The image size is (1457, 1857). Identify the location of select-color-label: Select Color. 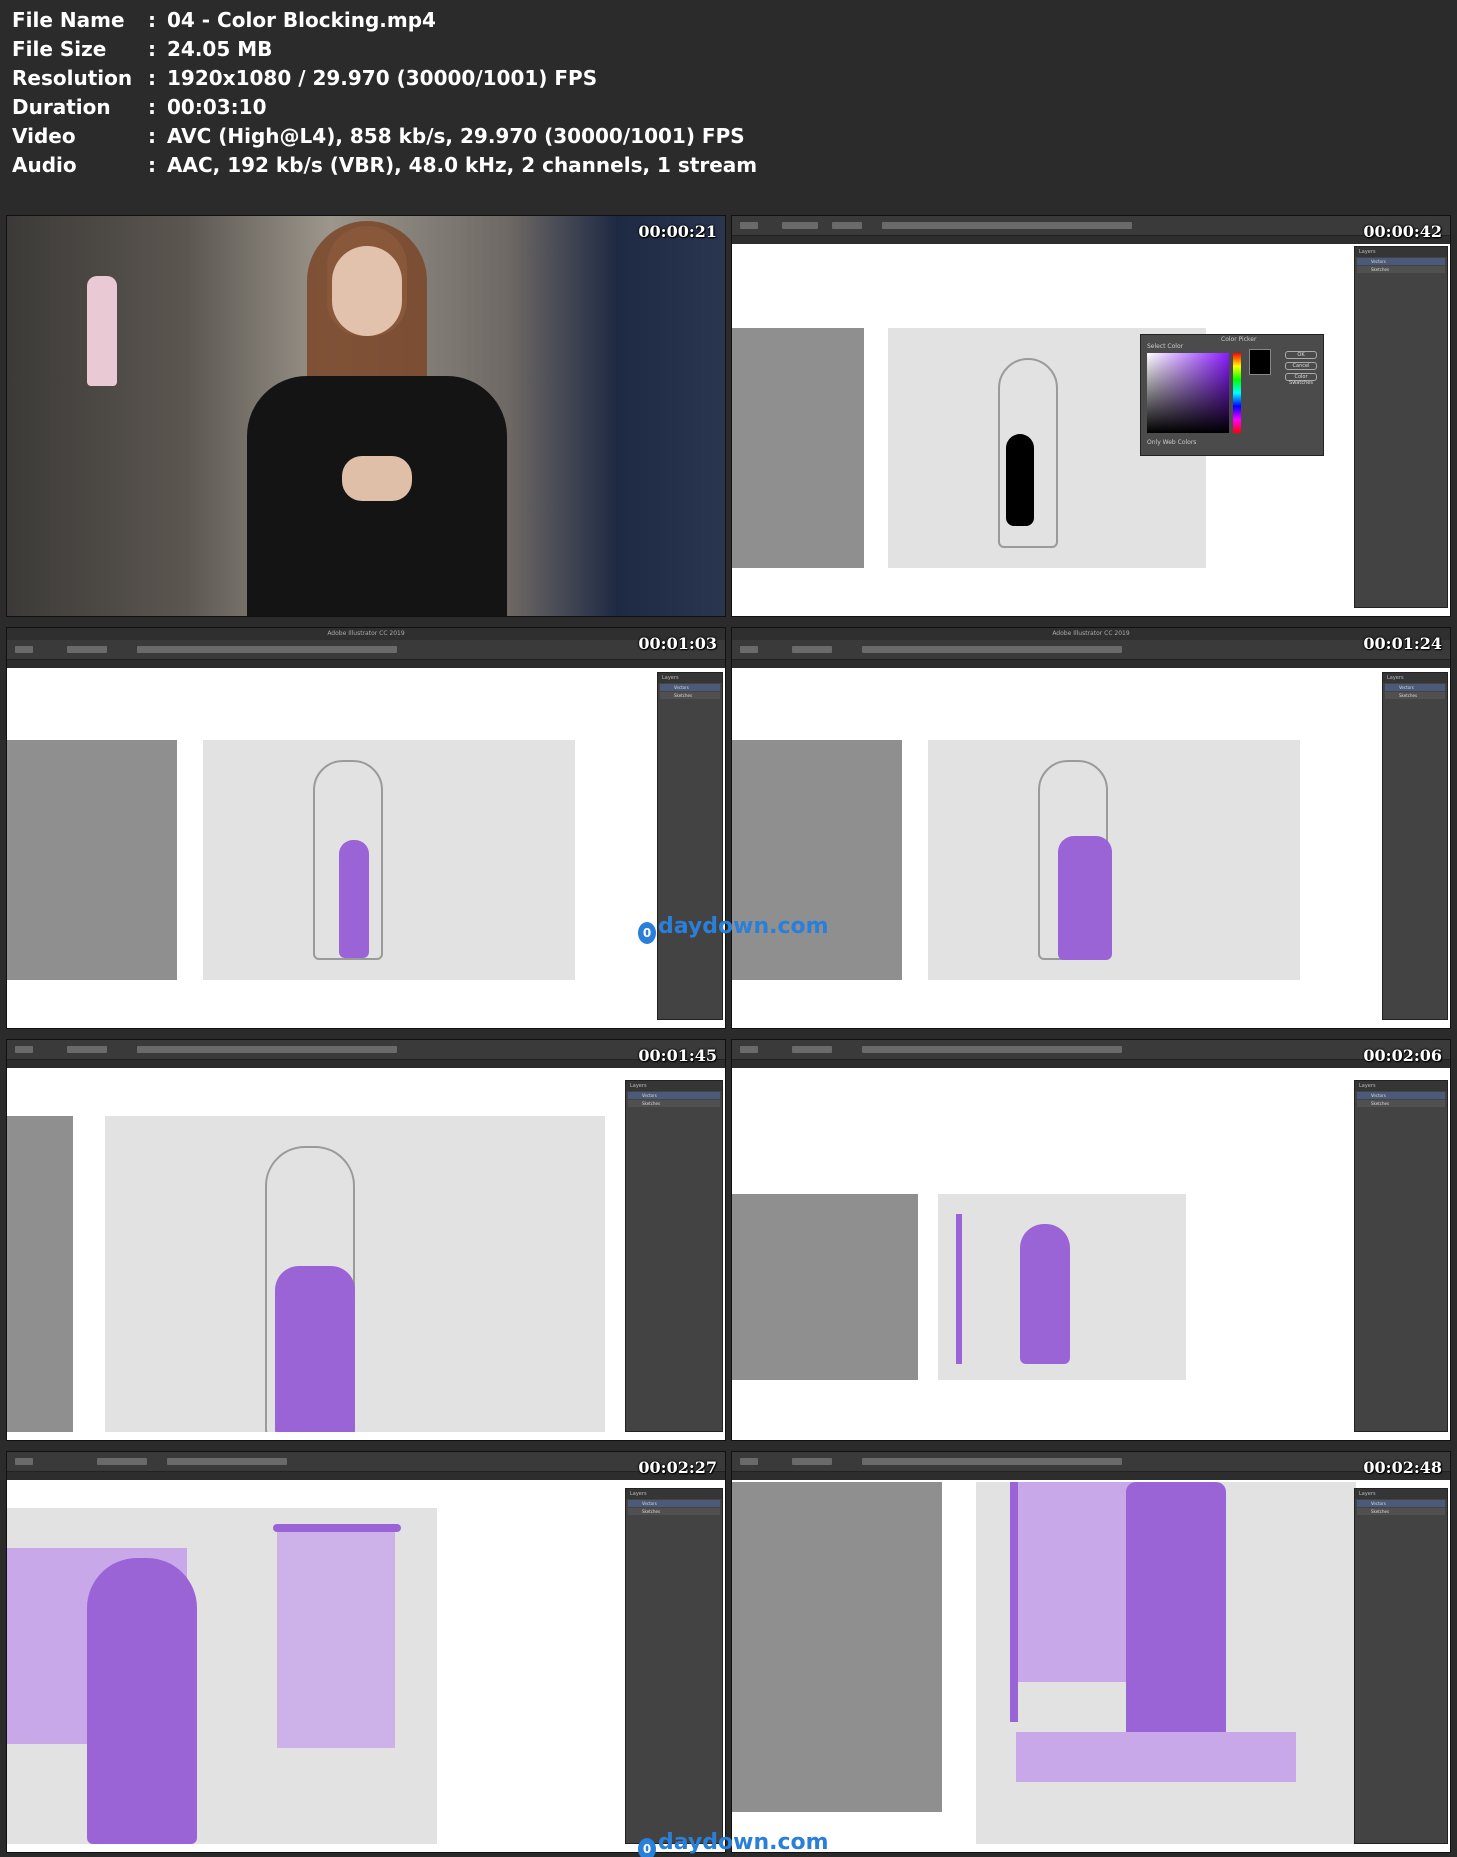
(1165, 346).